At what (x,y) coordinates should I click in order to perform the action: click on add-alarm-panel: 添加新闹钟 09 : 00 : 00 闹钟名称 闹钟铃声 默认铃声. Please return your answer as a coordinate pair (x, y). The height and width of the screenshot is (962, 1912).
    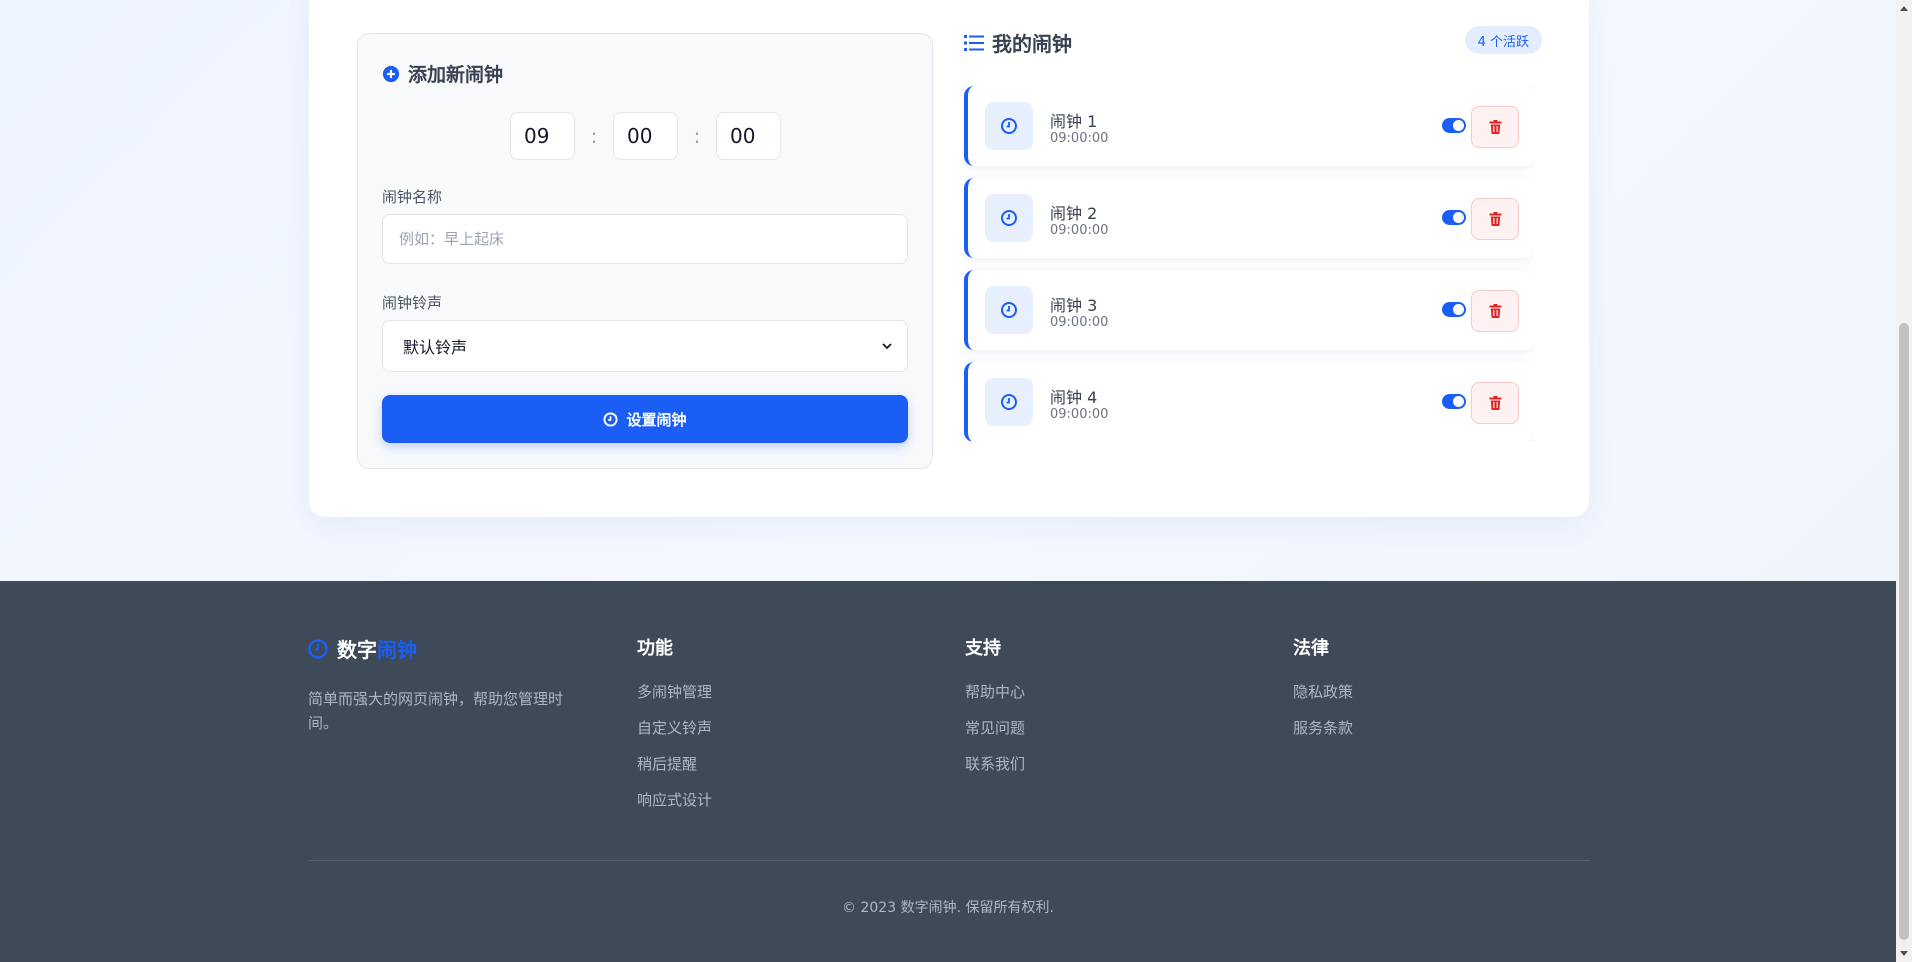
    Looking at the image, I should click on (645, 251).